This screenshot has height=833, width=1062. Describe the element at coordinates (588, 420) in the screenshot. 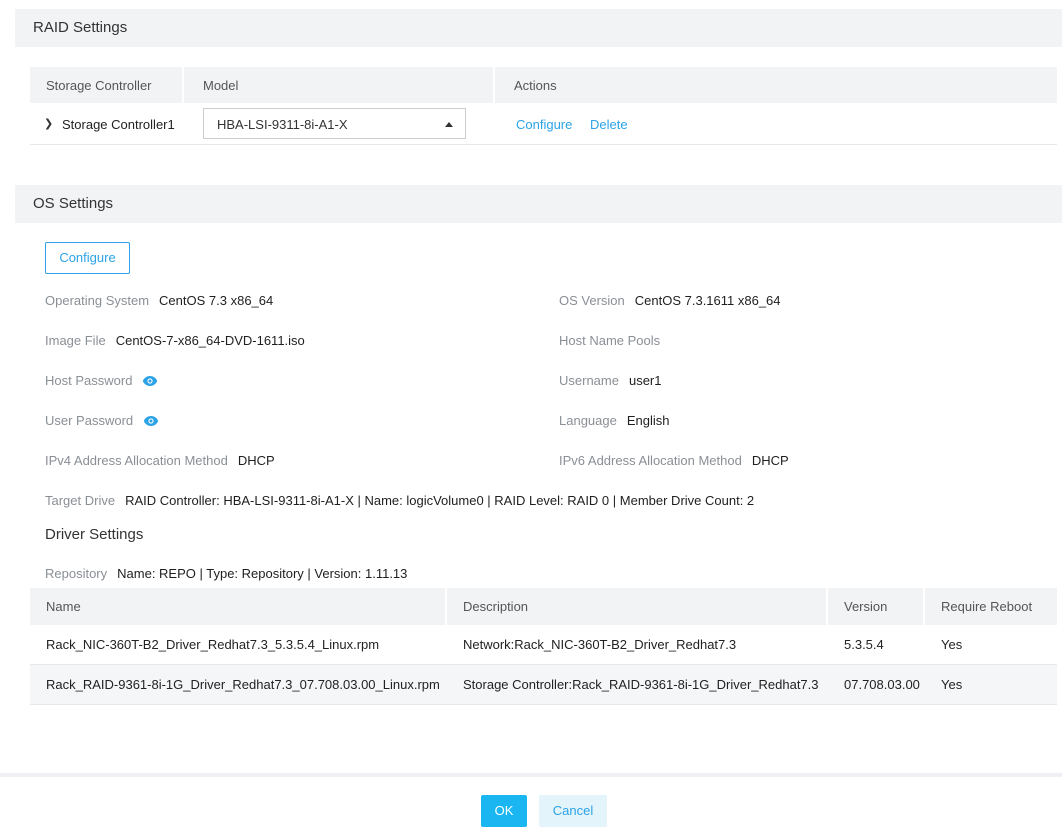

I see `field-label: Language` at that location.